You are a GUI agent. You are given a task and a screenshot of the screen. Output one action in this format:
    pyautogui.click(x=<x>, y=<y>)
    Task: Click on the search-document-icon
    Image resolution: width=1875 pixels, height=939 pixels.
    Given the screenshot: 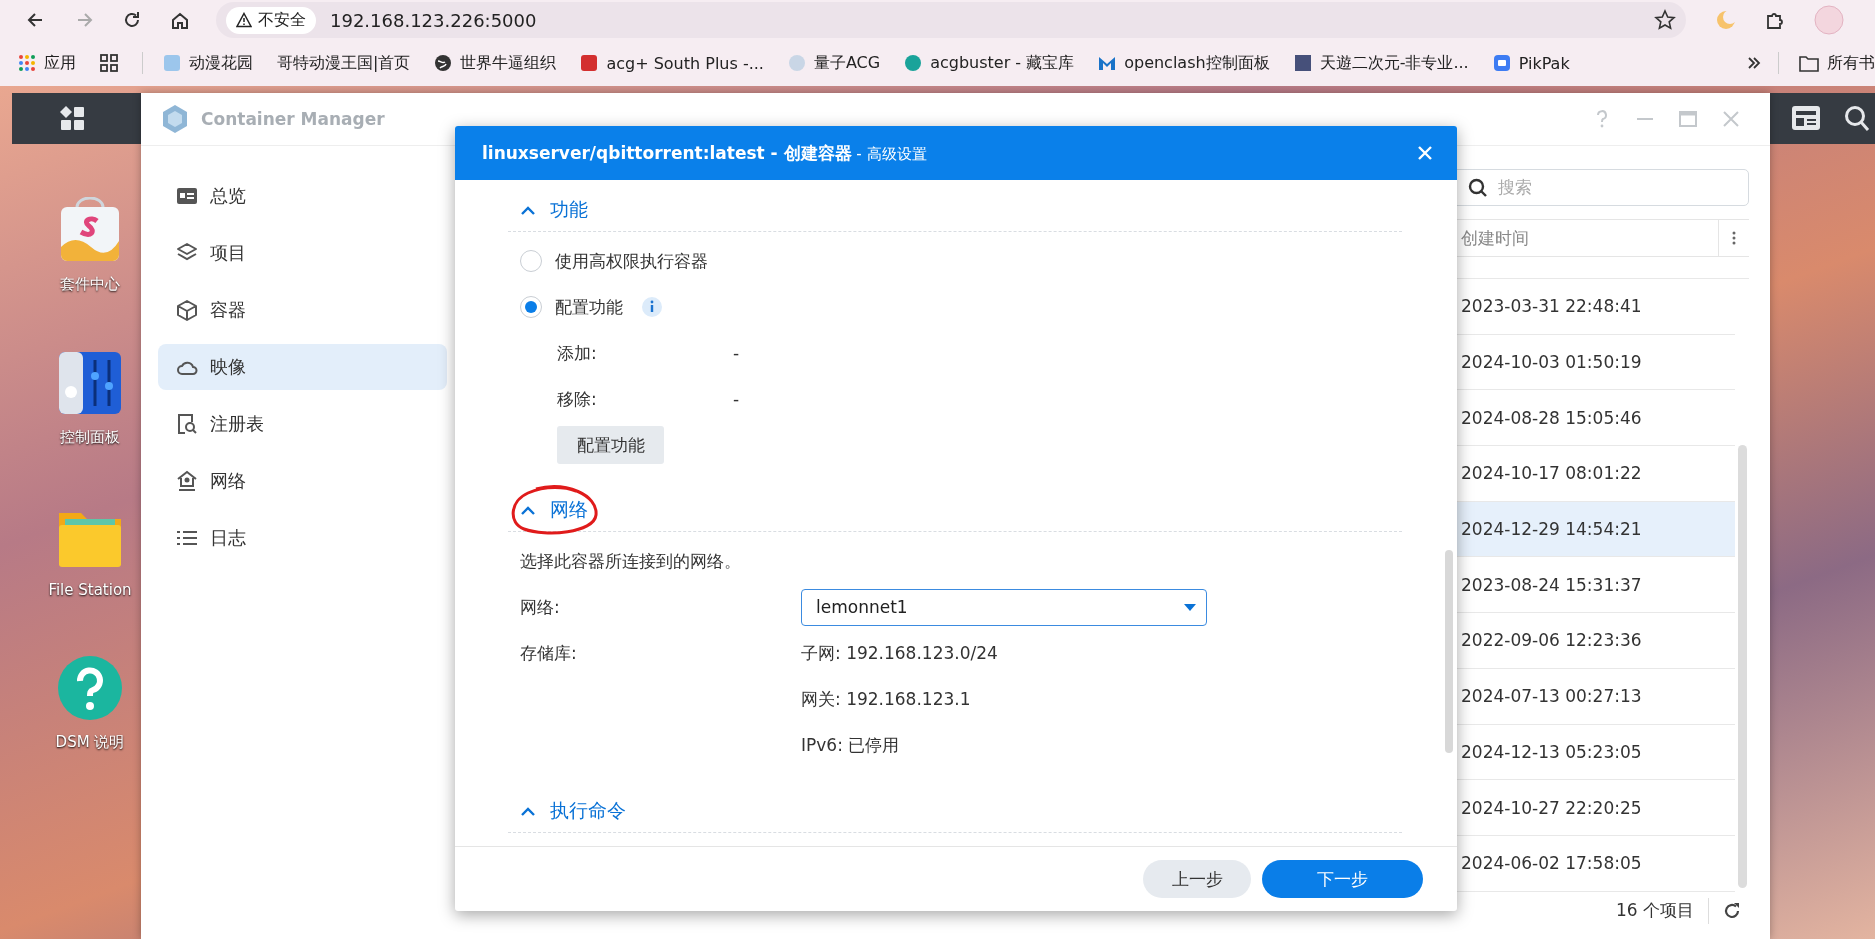 What is the action you would take?
    pyautogui.click(x=187, y=424)
    